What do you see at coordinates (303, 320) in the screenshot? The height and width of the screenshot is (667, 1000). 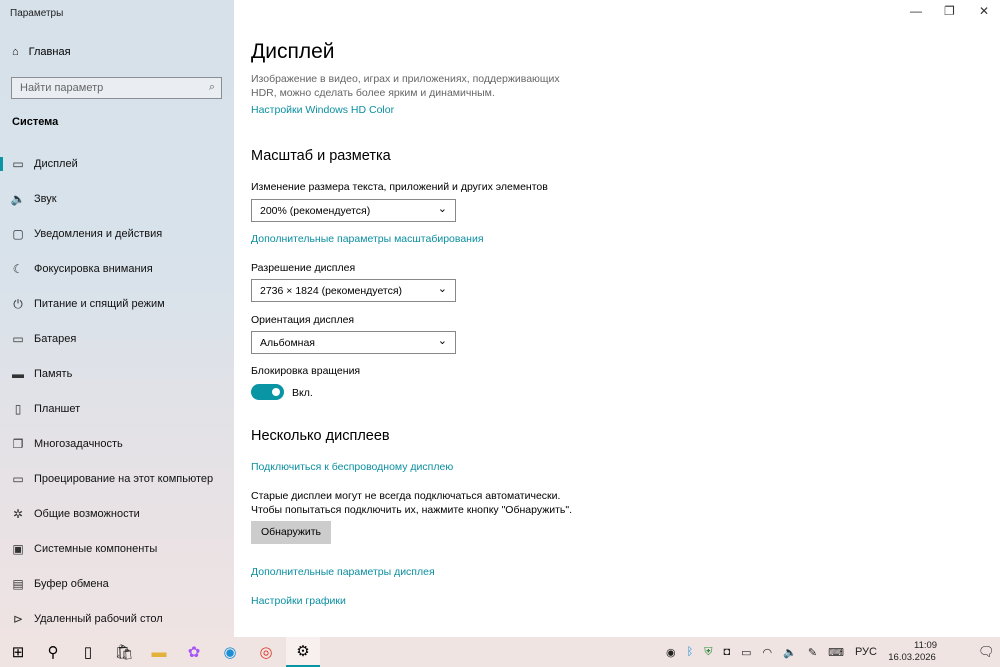 I see `orientation-label: Ориентация дисплея` at bounding box center [303, 320].